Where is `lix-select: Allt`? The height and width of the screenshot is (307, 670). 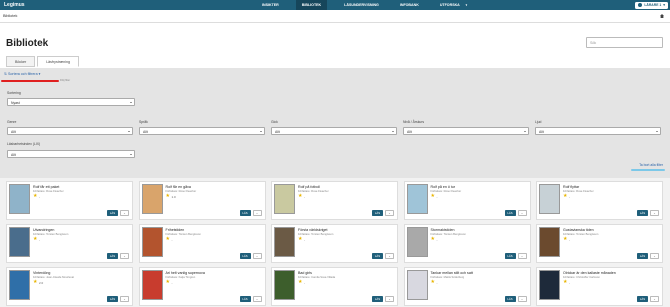 lix-select: Allt is located at coordinates (71, 154).